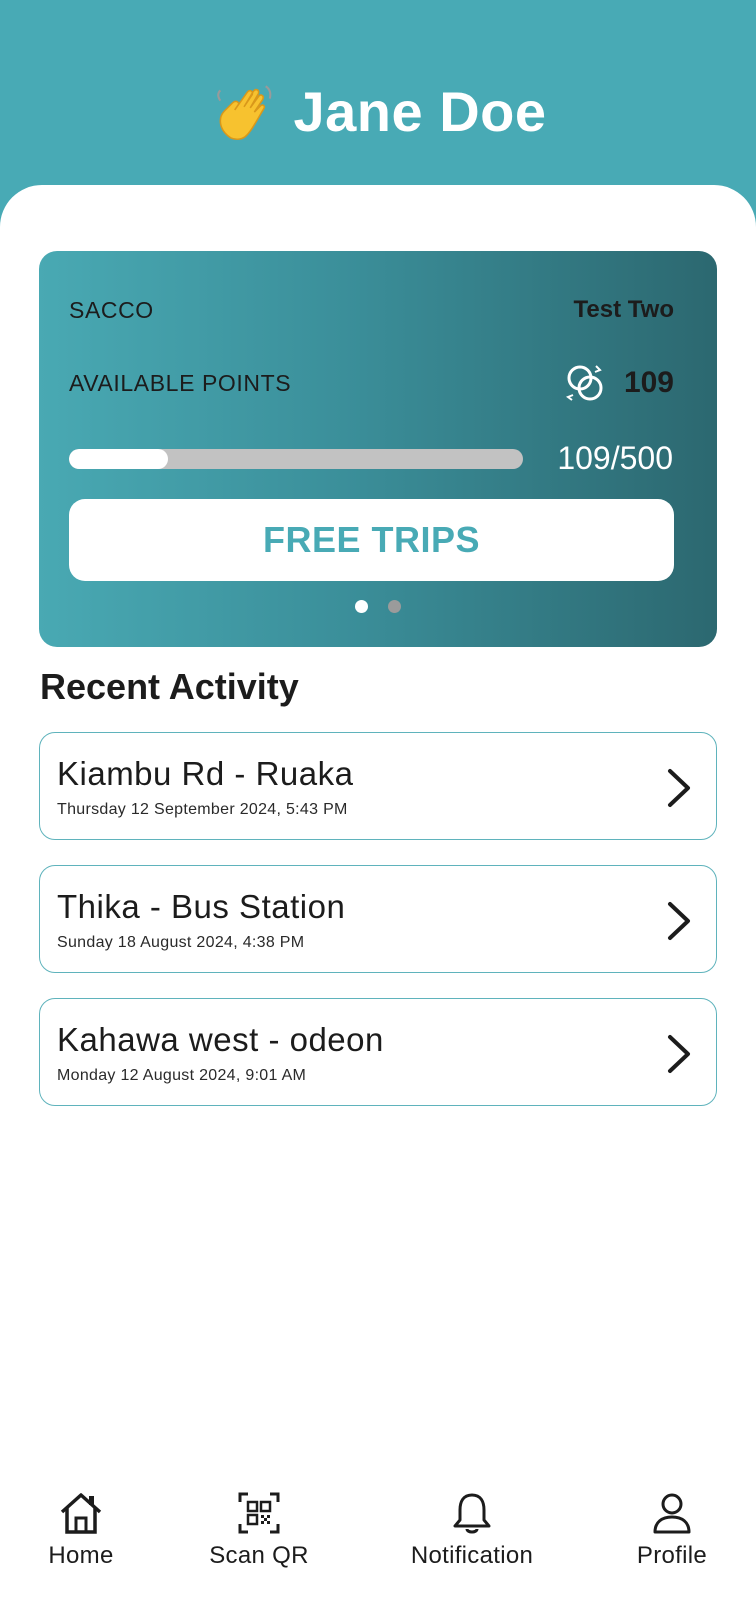  What do you see at coordinates (220, 1039) in the screenshot?
I see `activity-route: Kahawa west - odeon` at bounding box center [220, 1039].